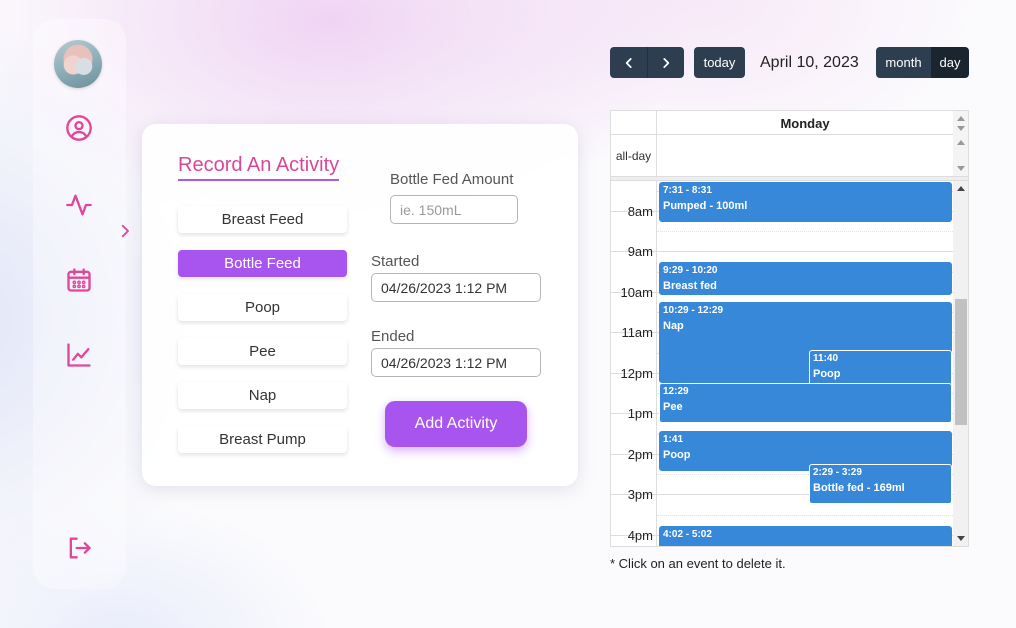 Image resolution: width=1016 pixels, height=628 pixels. What do you see at coordinates (79, 205) in the screenshot?
I see `activity-pulse-icon` at bounding box center [79, 205].